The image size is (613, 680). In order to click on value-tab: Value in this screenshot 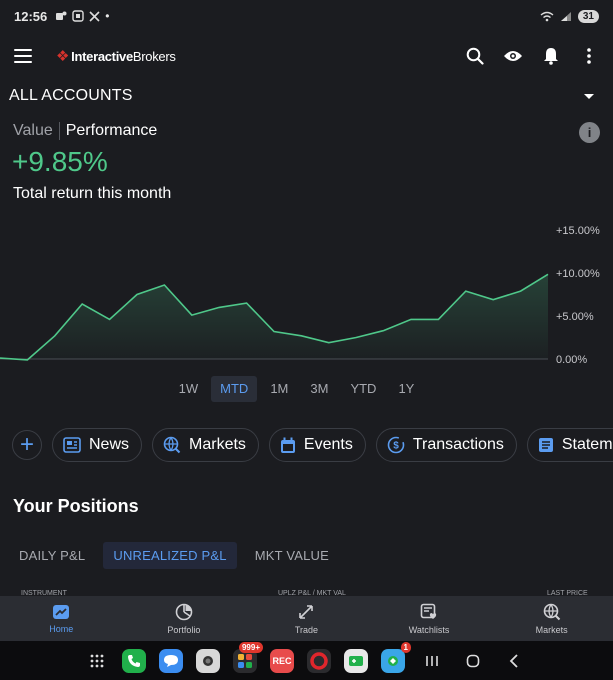, I will do `click(36, 131)`.